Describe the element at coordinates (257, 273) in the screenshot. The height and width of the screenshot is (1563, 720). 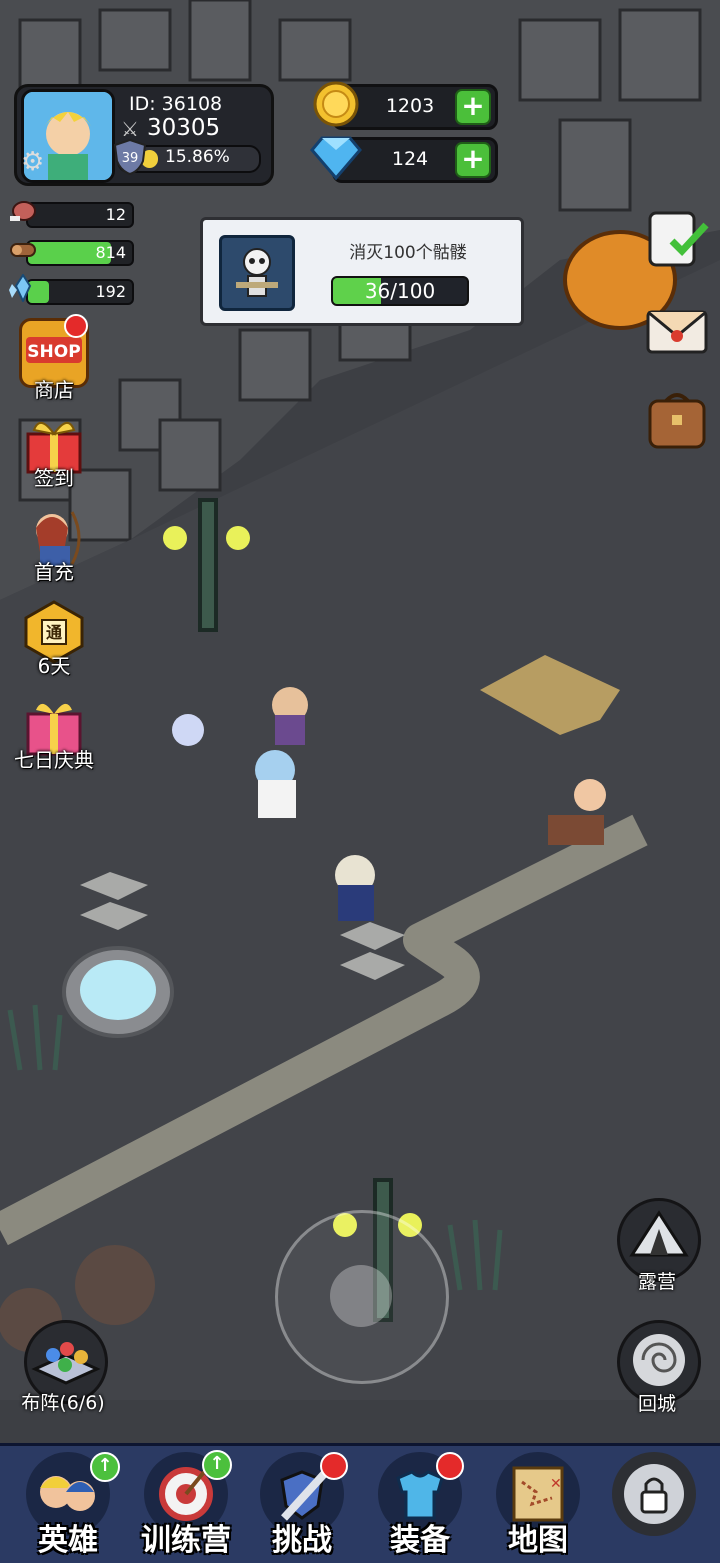
I see `skeleton-quest-icon` at that location.